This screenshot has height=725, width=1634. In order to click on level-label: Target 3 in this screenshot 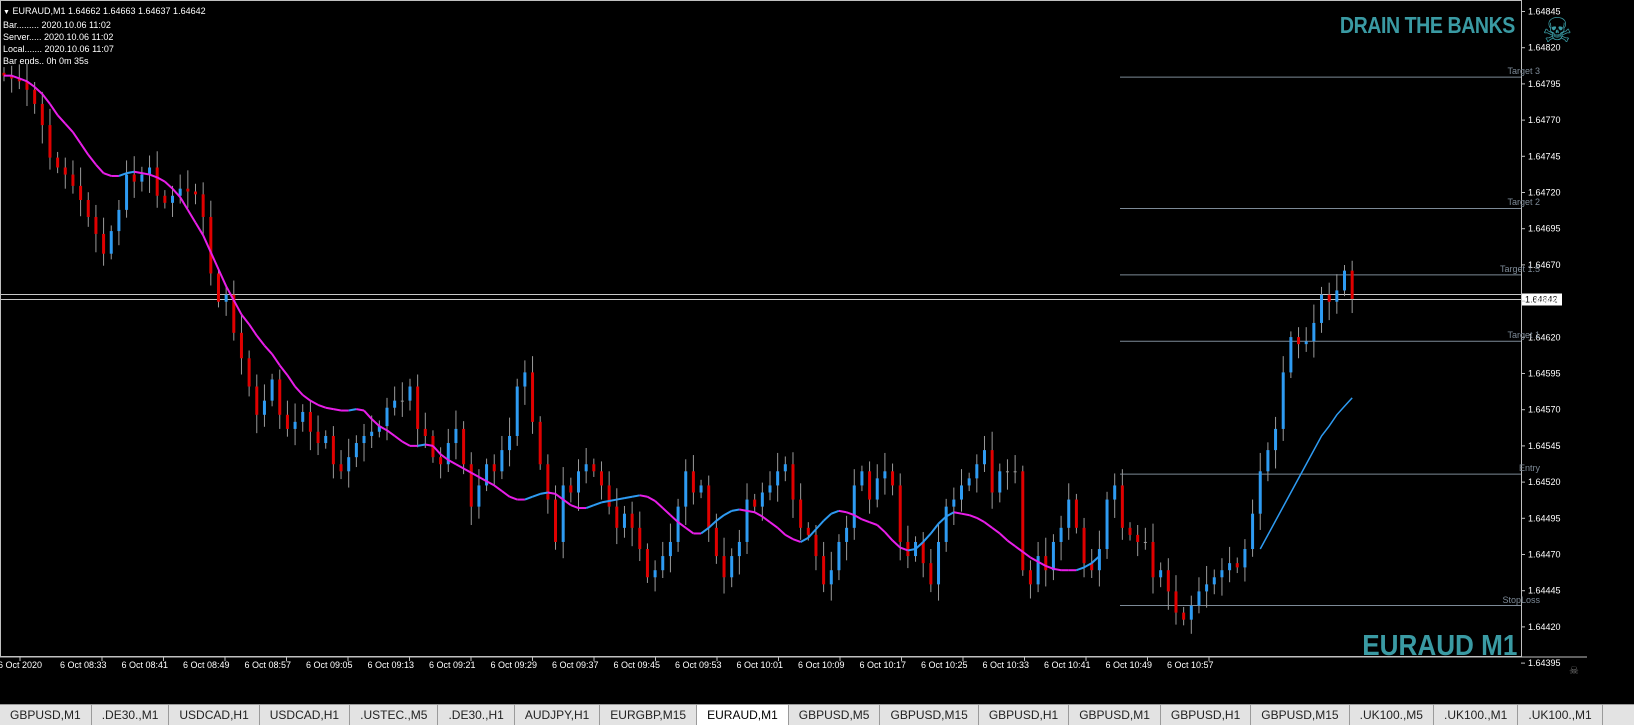, I will do `click(1523, 71)`.